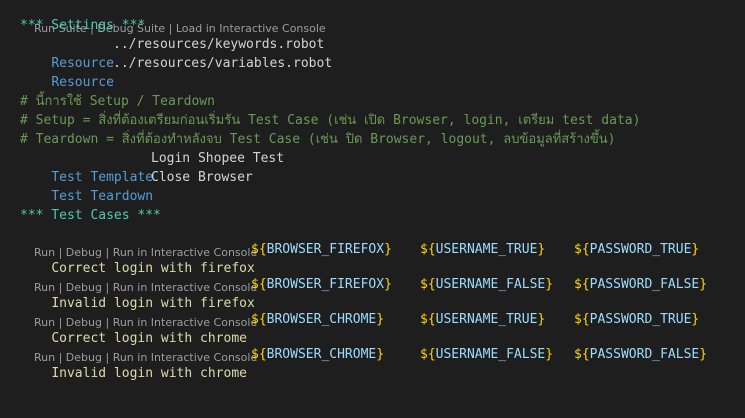 Image resolution: width=745 pixels, height=418 pixels. I want to click on load-interactive-console-link: Load in Interactive Console, so click(251, 28).